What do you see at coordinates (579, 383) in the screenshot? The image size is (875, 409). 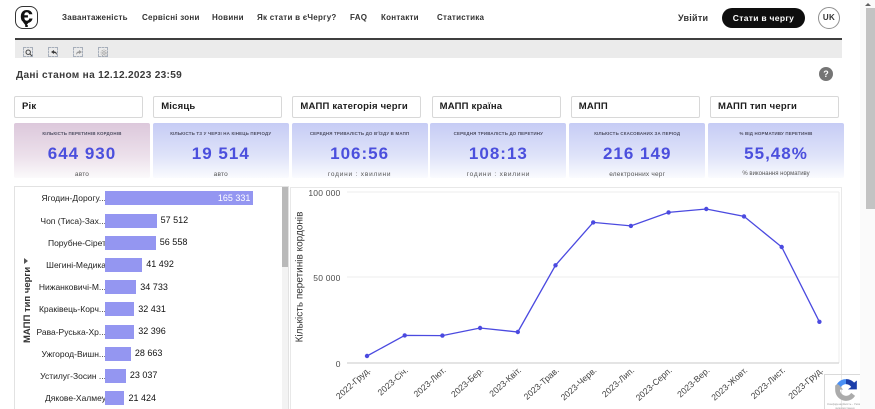 I see `svg-text: 2023-Черв.` at bounding box center [579, 383].